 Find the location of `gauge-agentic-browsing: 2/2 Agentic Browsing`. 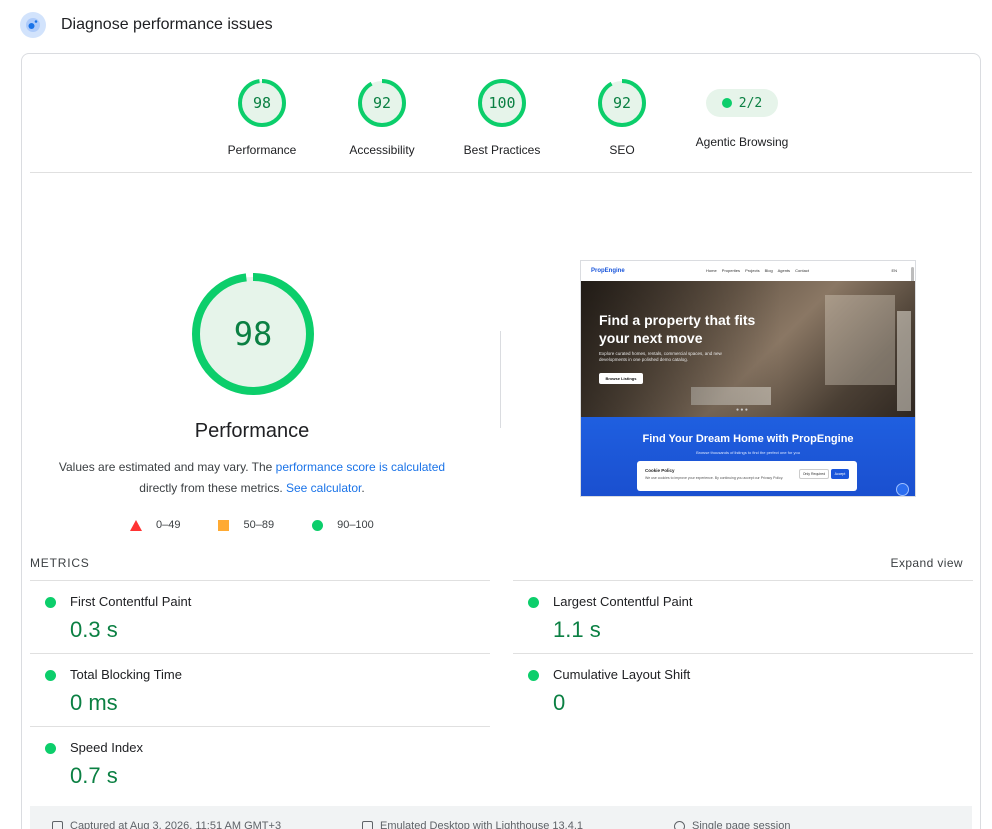

gauge-agentic-browsing: 2/2 Agentic Browsing is located at coordinates (742, 113).